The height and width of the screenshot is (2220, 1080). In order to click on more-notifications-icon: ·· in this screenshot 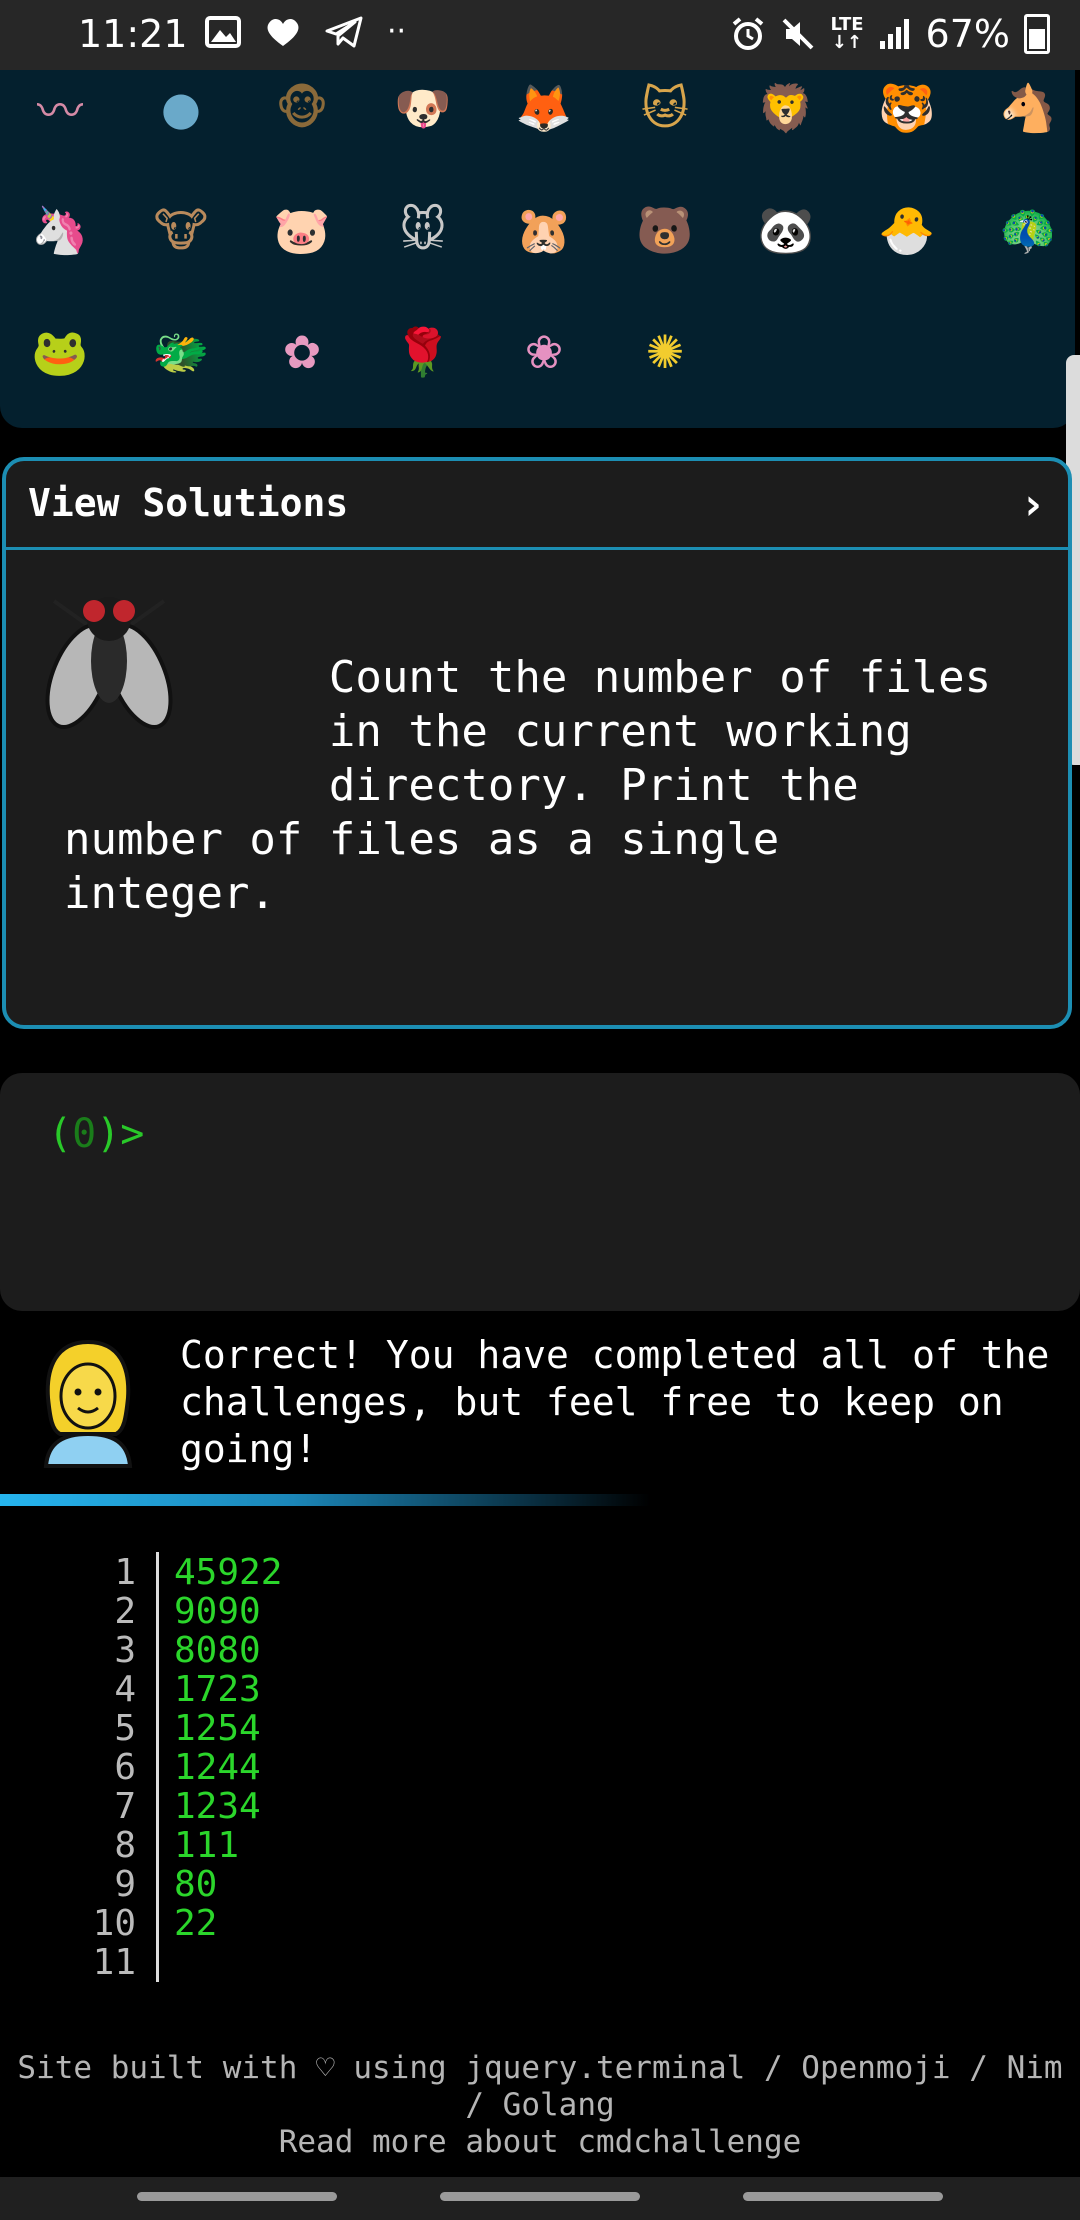, I will do `click(397, 31)`.